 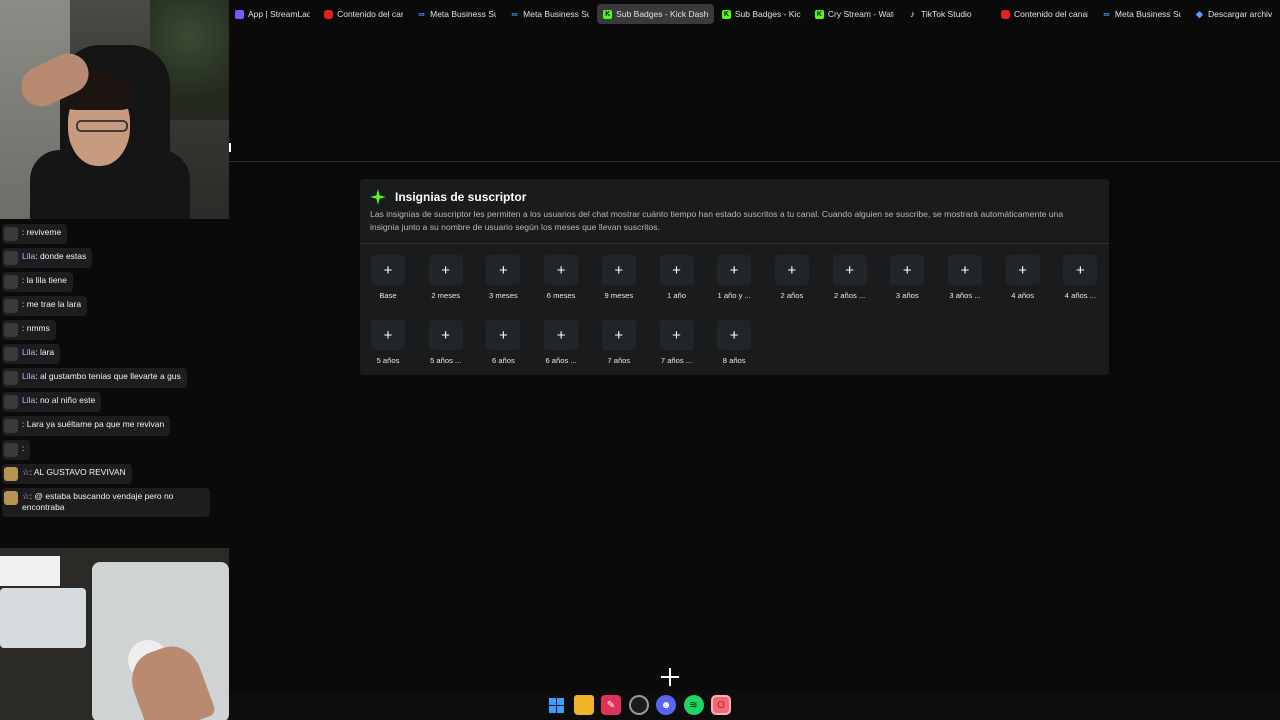 I want to click on file-explorer-icon, so click(x=583, y=705).